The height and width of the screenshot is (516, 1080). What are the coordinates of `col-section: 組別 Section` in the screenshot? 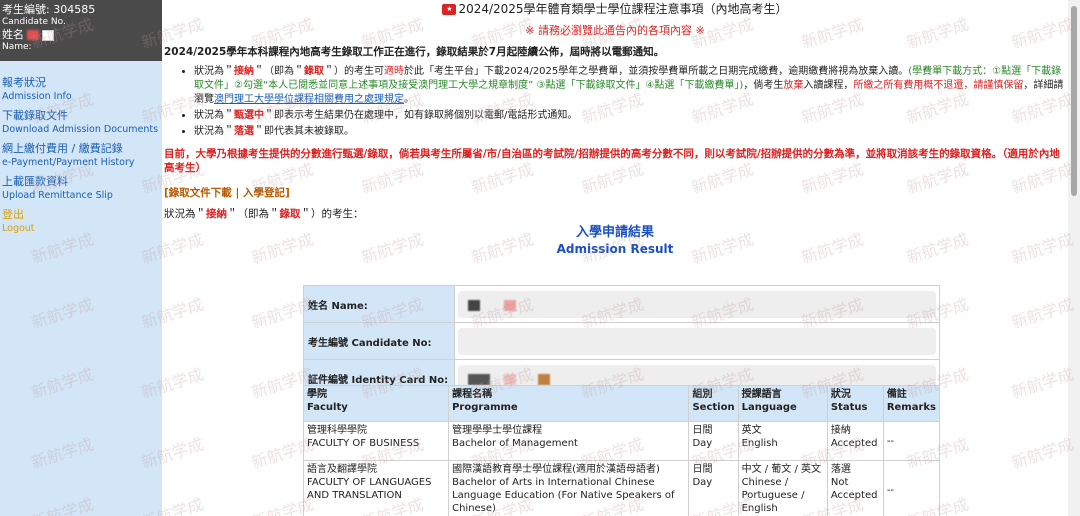 It's located at (713, 403).